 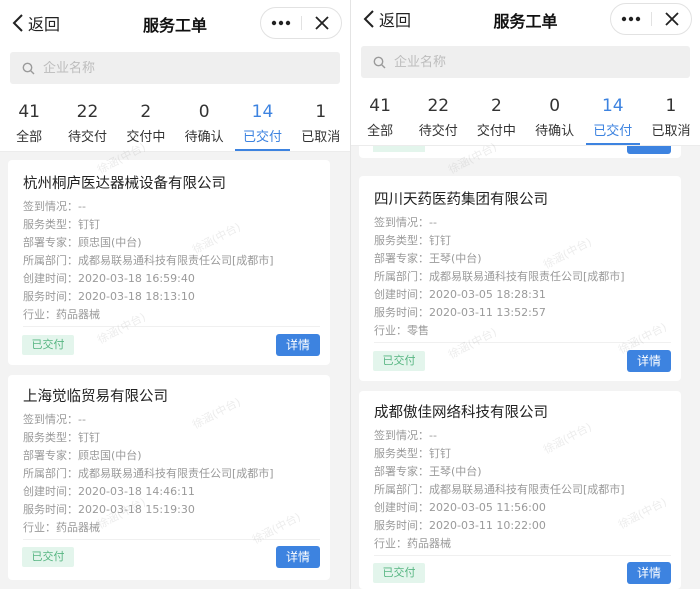 I want to click on tab-count: 0, so click(x=555, y=106).